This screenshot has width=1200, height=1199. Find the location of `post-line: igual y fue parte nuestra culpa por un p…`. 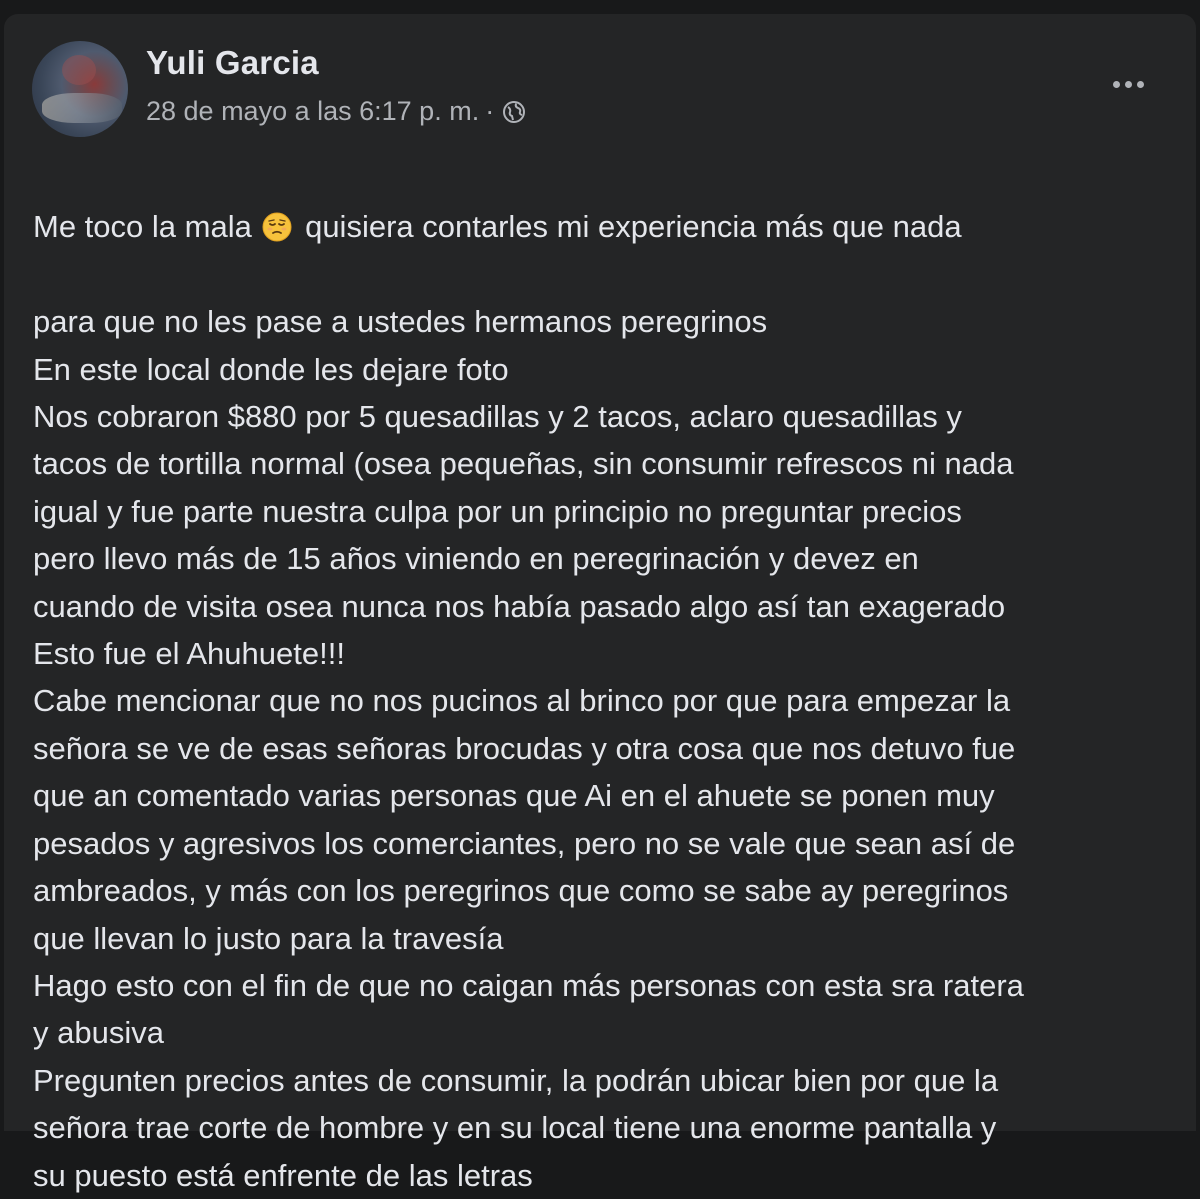

post-line: igual y fue parte nuestra culpa por un p… is located at coordinates (497, 511).